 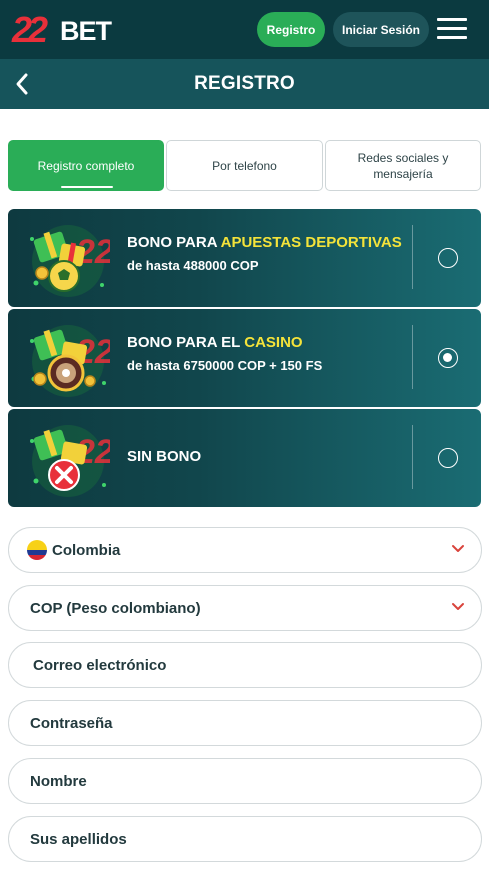 I want to click on email-input, so click(x=257, y=665).